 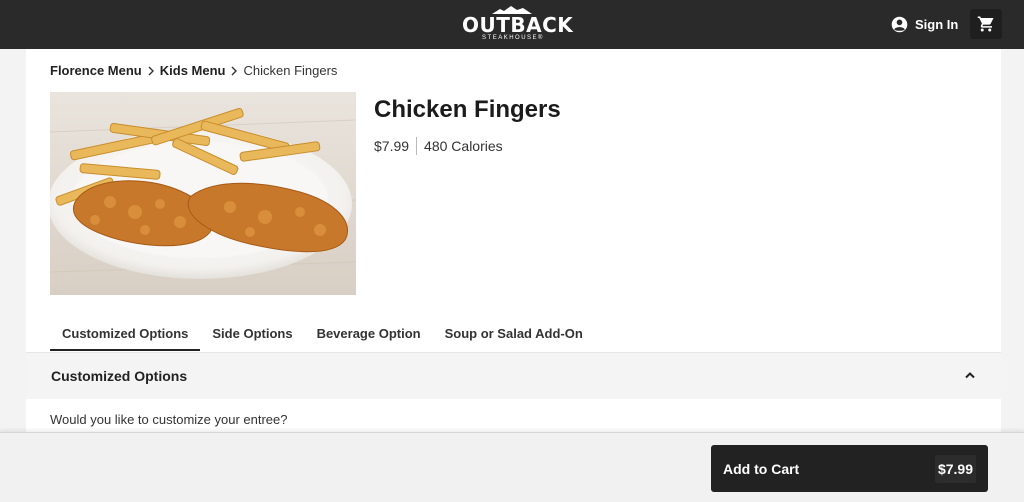 What do you see at coordinates (169, 419) in the screenshot?
I see `customize-question: Would you like to customize your entree?` at bounding box center [169, 419].